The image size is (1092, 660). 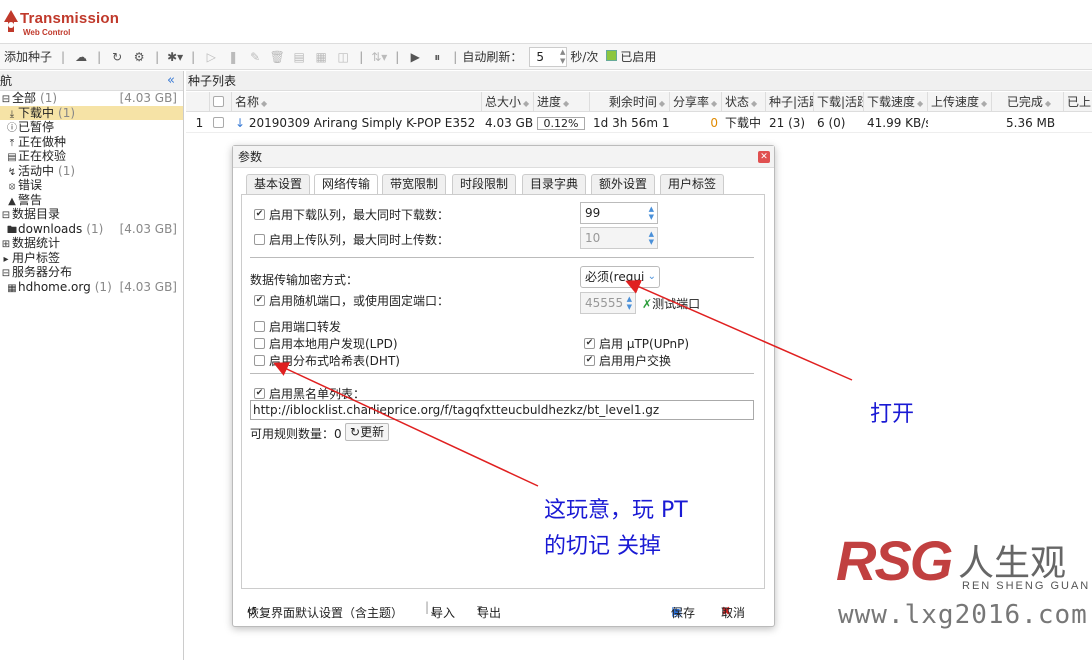 I want to click on pex-checkbox: ✔, so click(x=589, y=360).